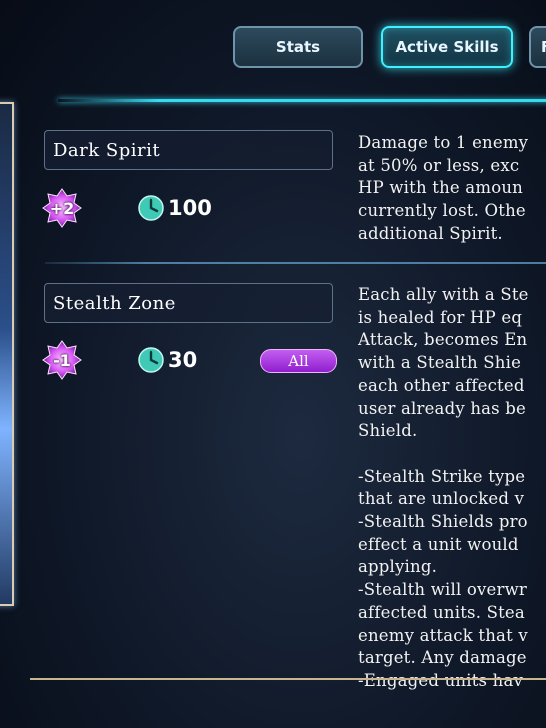 This screenshot has height=728, width=546. What do you see at coordinates (188, 303) in the screenshot?
I see `skill-name-stealth-zone: Stealth Zone` at bounding box center [188, 303].